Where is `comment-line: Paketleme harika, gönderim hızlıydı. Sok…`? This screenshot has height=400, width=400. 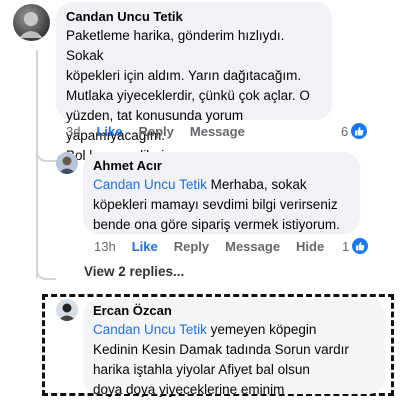
comment-line: Paketleme harika, gönderim hızlıydı. Sok… is located at coordinates (175, 45).